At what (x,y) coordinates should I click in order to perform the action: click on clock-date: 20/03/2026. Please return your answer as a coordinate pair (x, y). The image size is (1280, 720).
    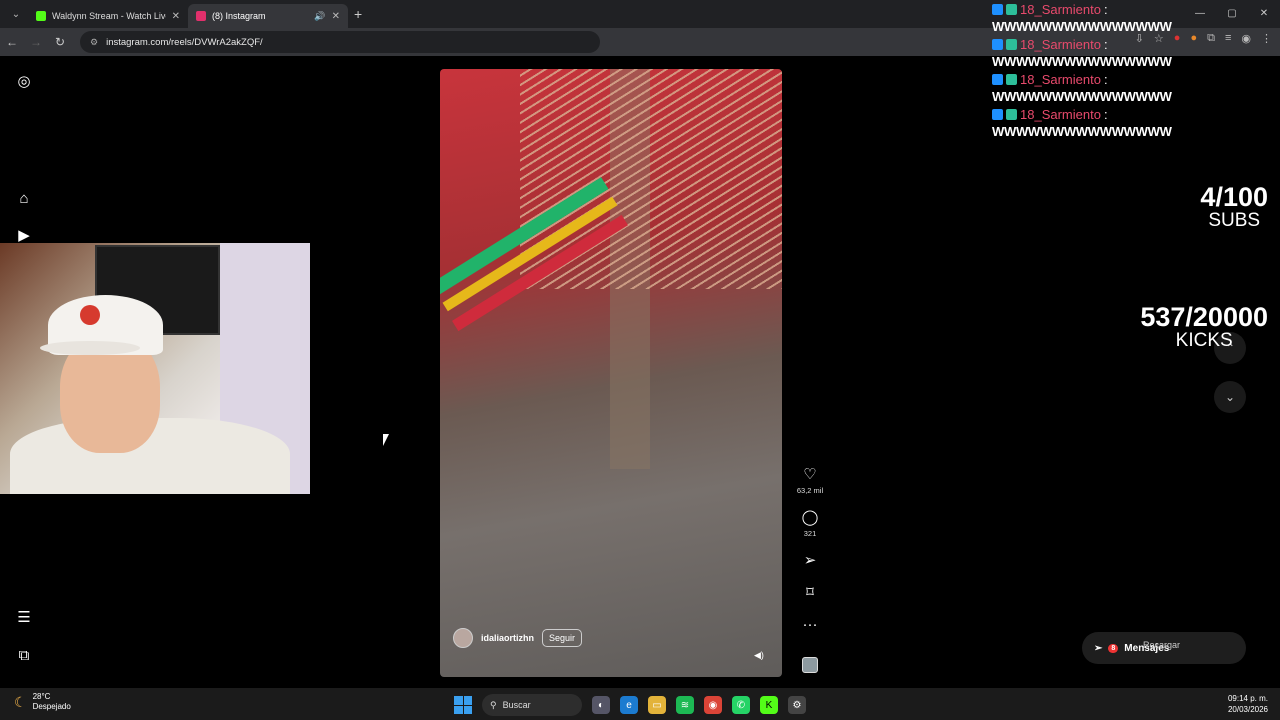
    Looking at the image, I should click on (1247, 709).